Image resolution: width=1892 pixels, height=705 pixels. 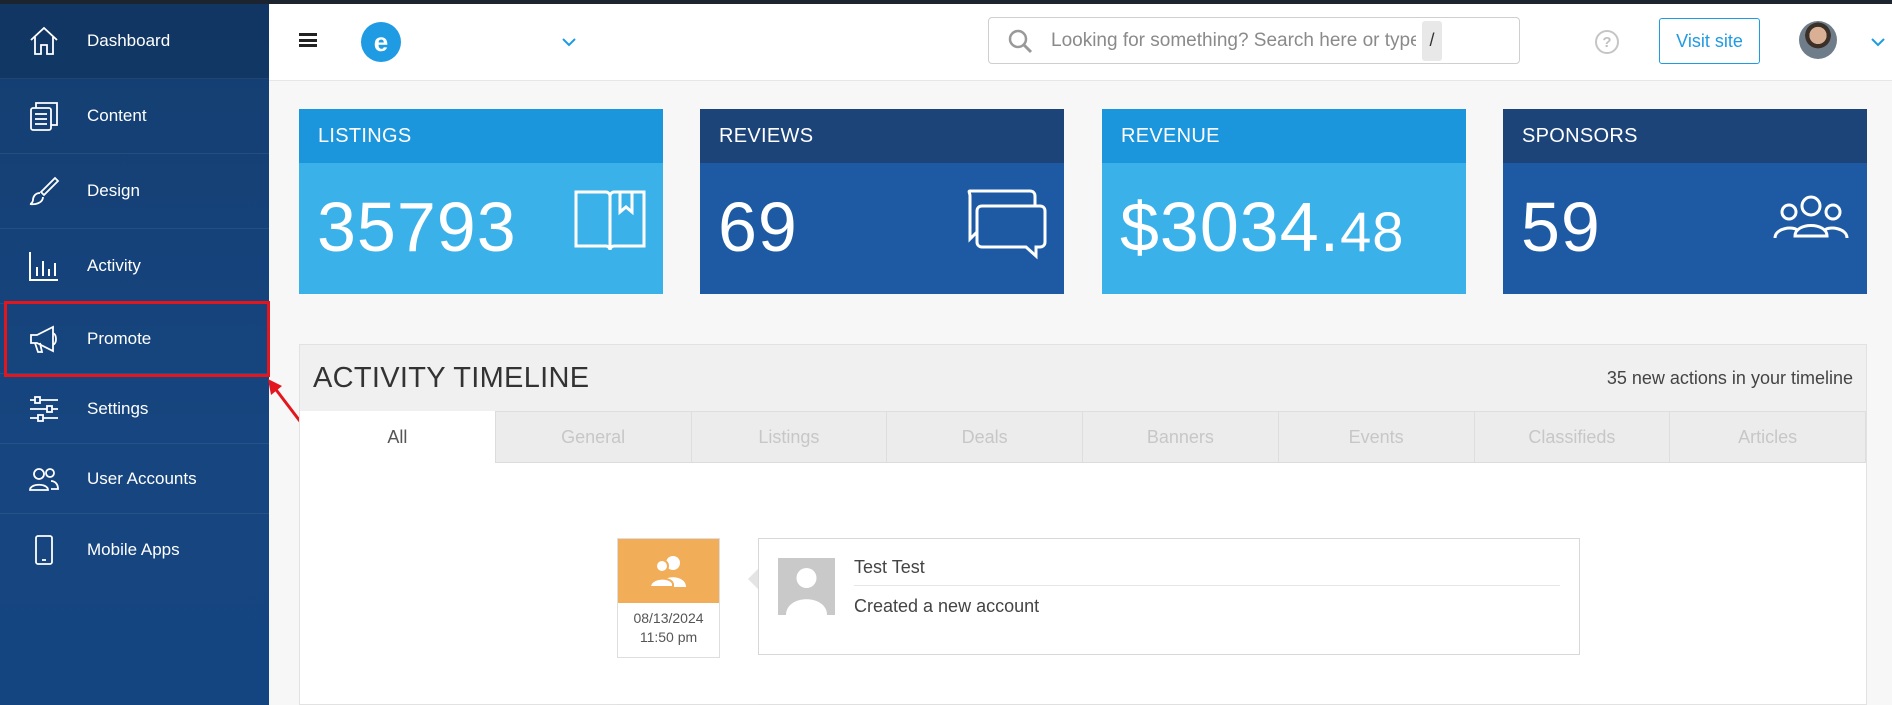 I want to click on tab-events: Events, so click(x=1376, y=436).